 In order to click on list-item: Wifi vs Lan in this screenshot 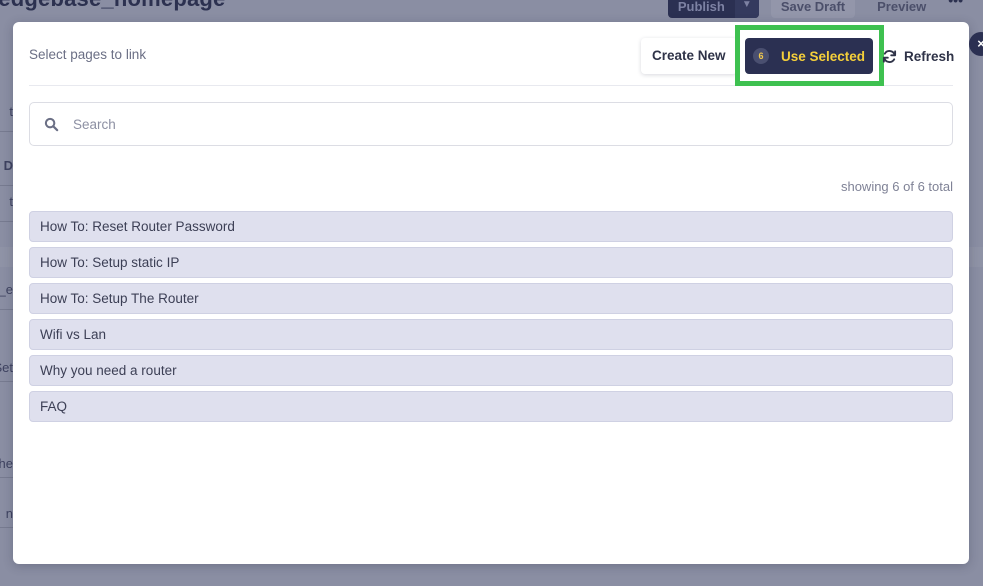, I will do `click(491, 334)`.